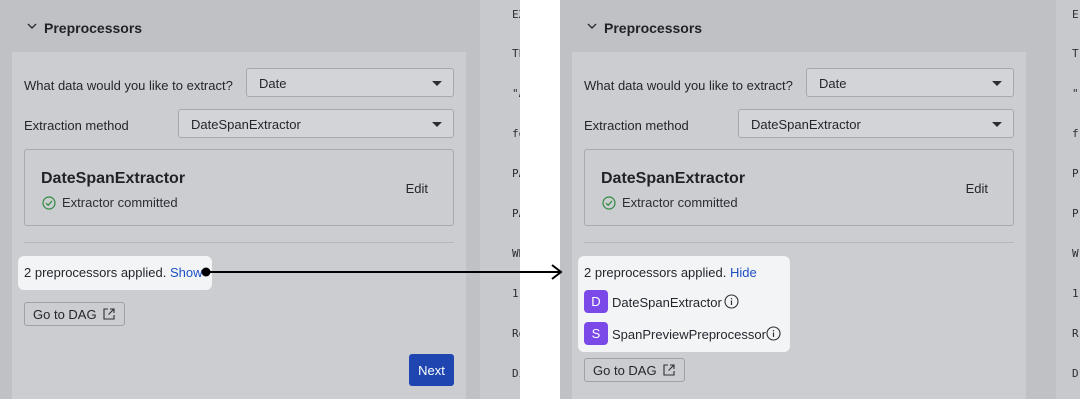  Describe the element at coordinates (1075, 293) in the screenshot. I see `code-line: 1` at that location.